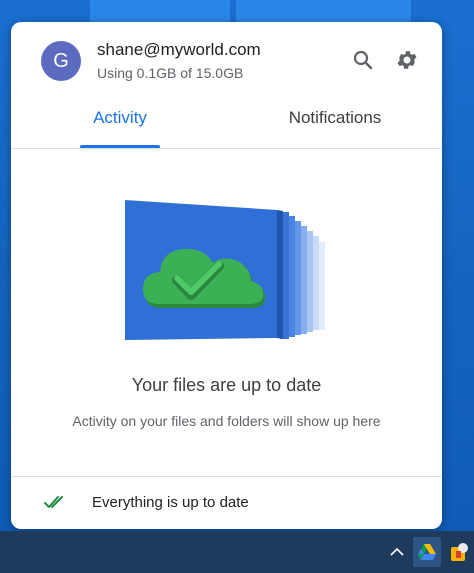  I want to click on storage-usage: Using 0.1GB of 15.0GB, so click(170, 73).